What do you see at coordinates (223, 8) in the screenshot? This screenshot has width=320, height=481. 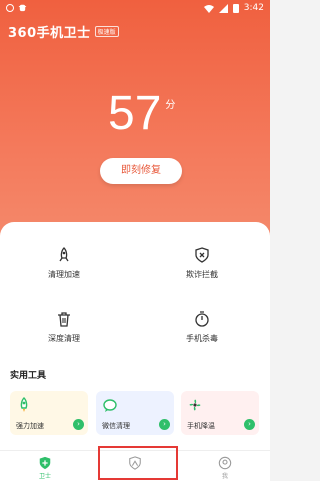 I see `signal-icon` at bounding box center [223, 8].